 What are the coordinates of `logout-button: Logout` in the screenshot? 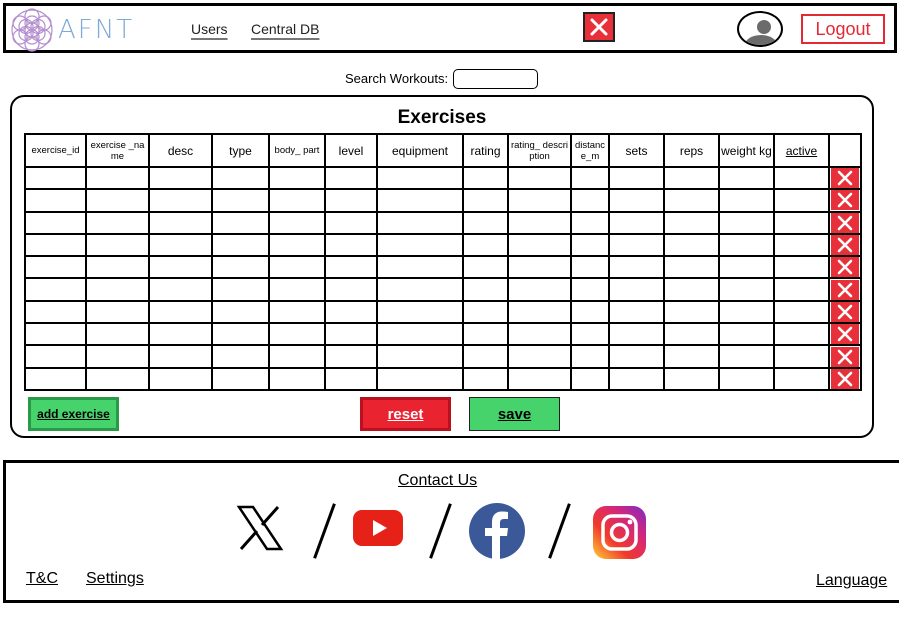 It's located at (843, 29).